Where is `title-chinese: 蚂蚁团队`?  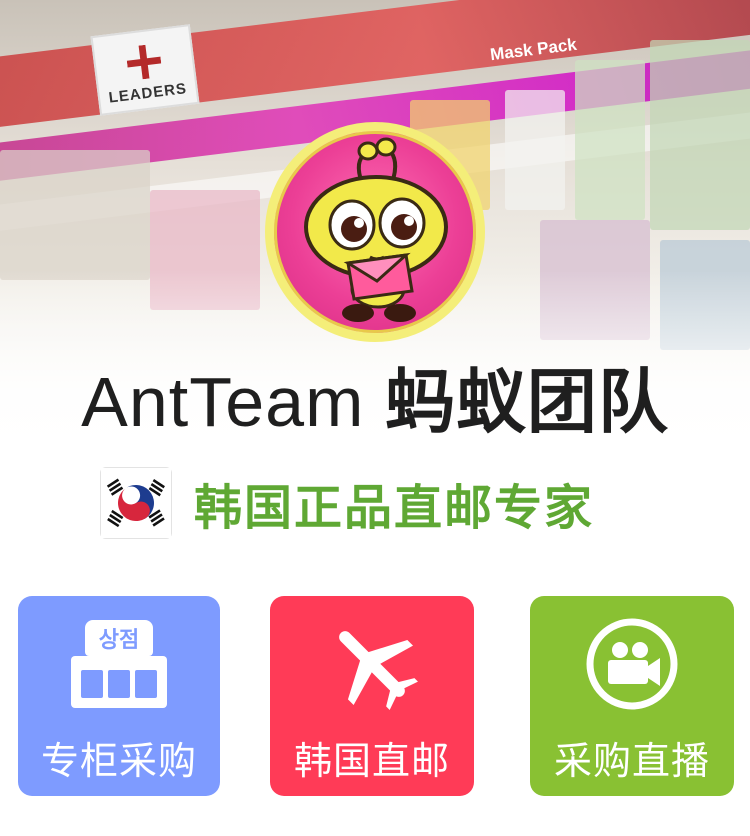 title-chinese: 蚂蚁团队 is located at coordinates (526, 402).